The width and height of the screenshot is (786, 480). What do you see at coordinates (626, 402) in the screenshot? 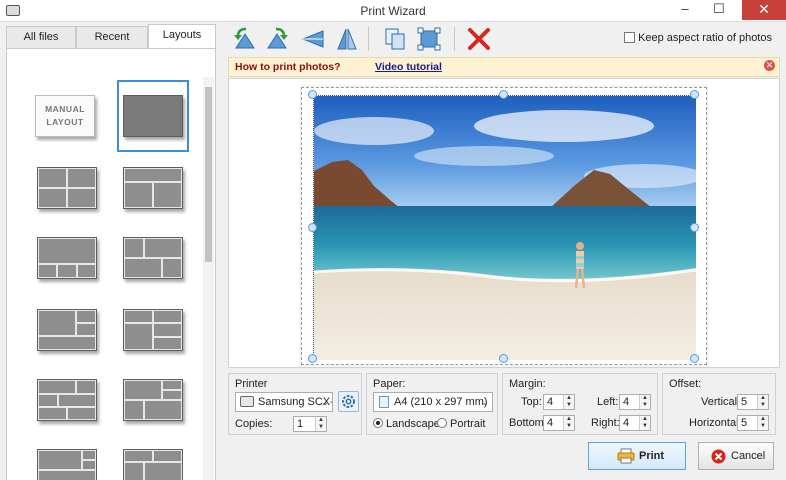
I see `margin-left-value: 4` at bounding box center [626, 402].